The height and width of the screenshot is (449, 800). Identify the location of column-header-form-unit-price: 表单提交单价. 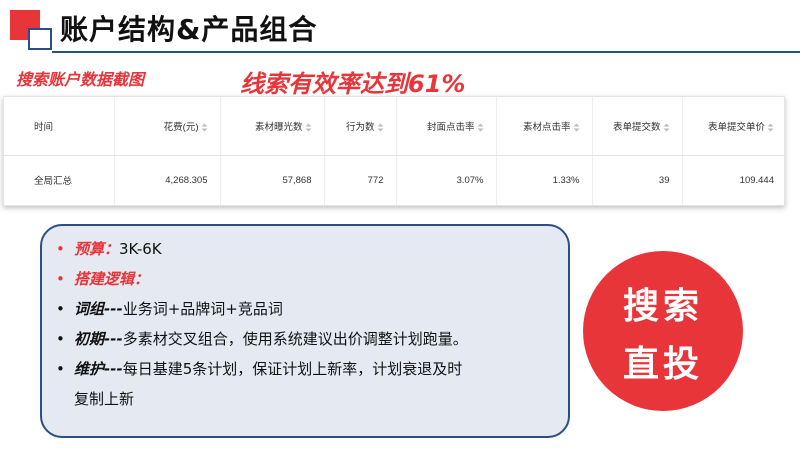
(734, 126).